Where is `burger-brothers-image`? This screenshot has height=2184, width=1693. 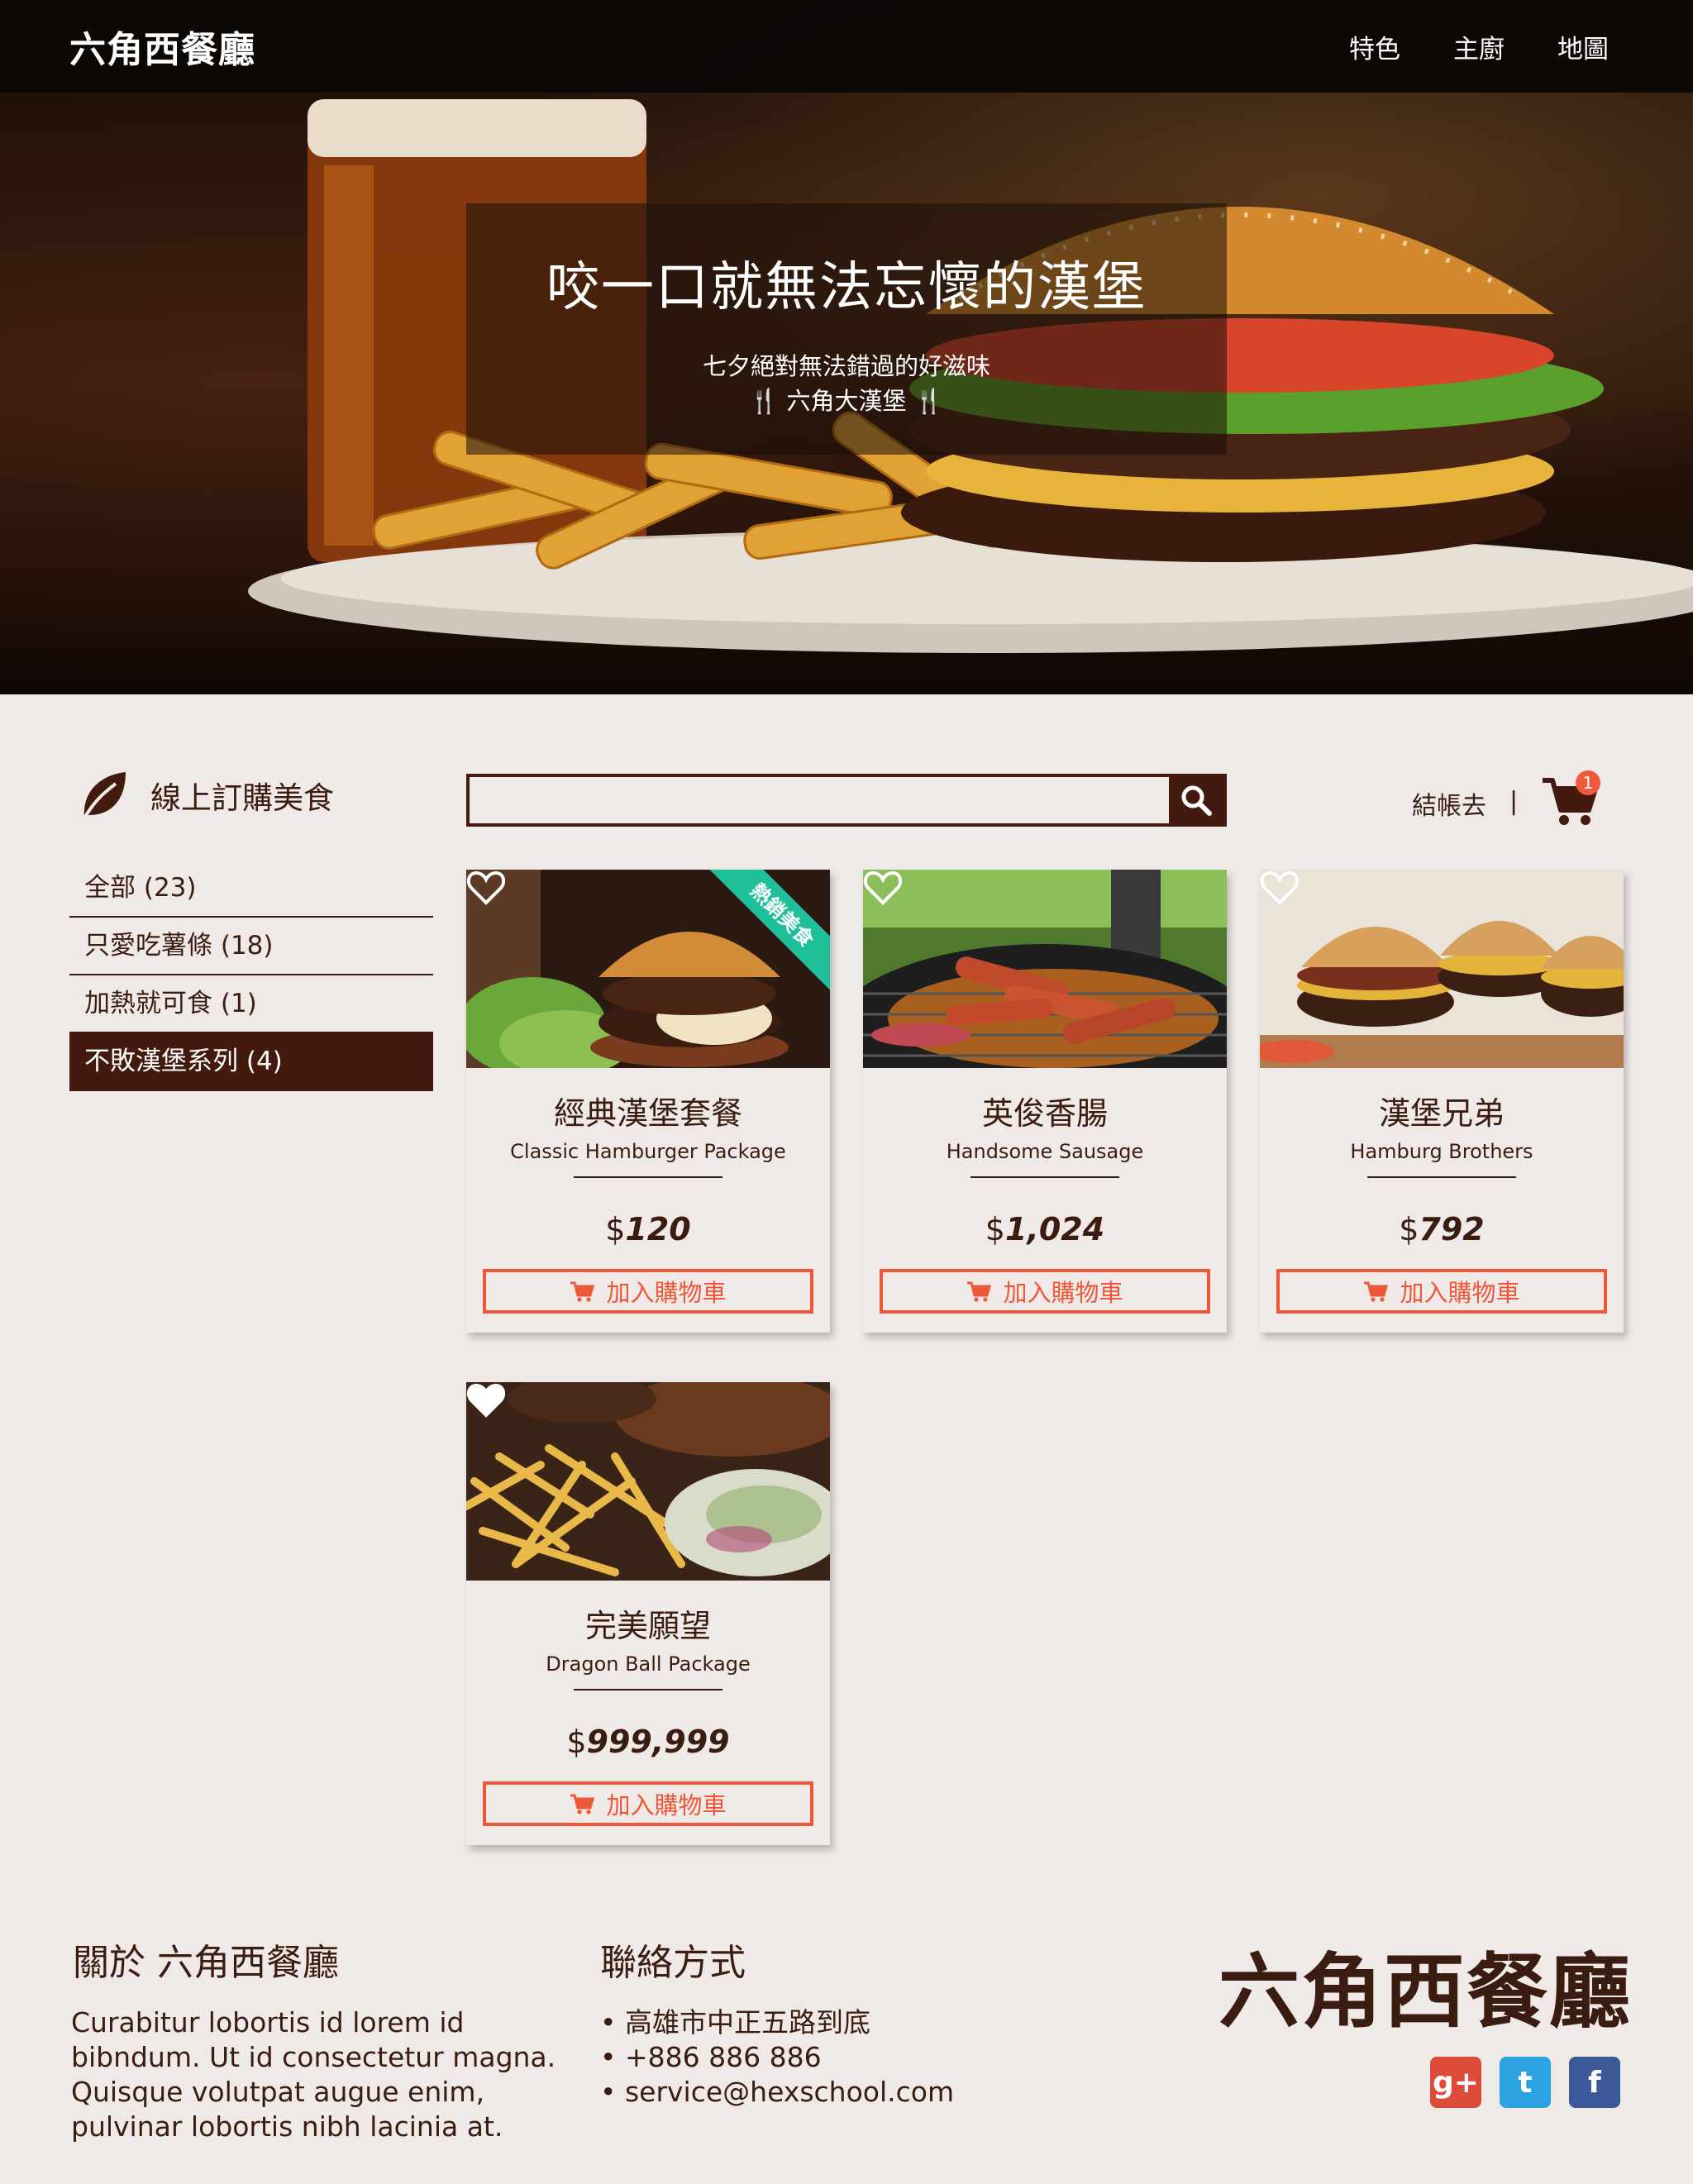 burger-brothers-image is located at coordinates (1442, 969).